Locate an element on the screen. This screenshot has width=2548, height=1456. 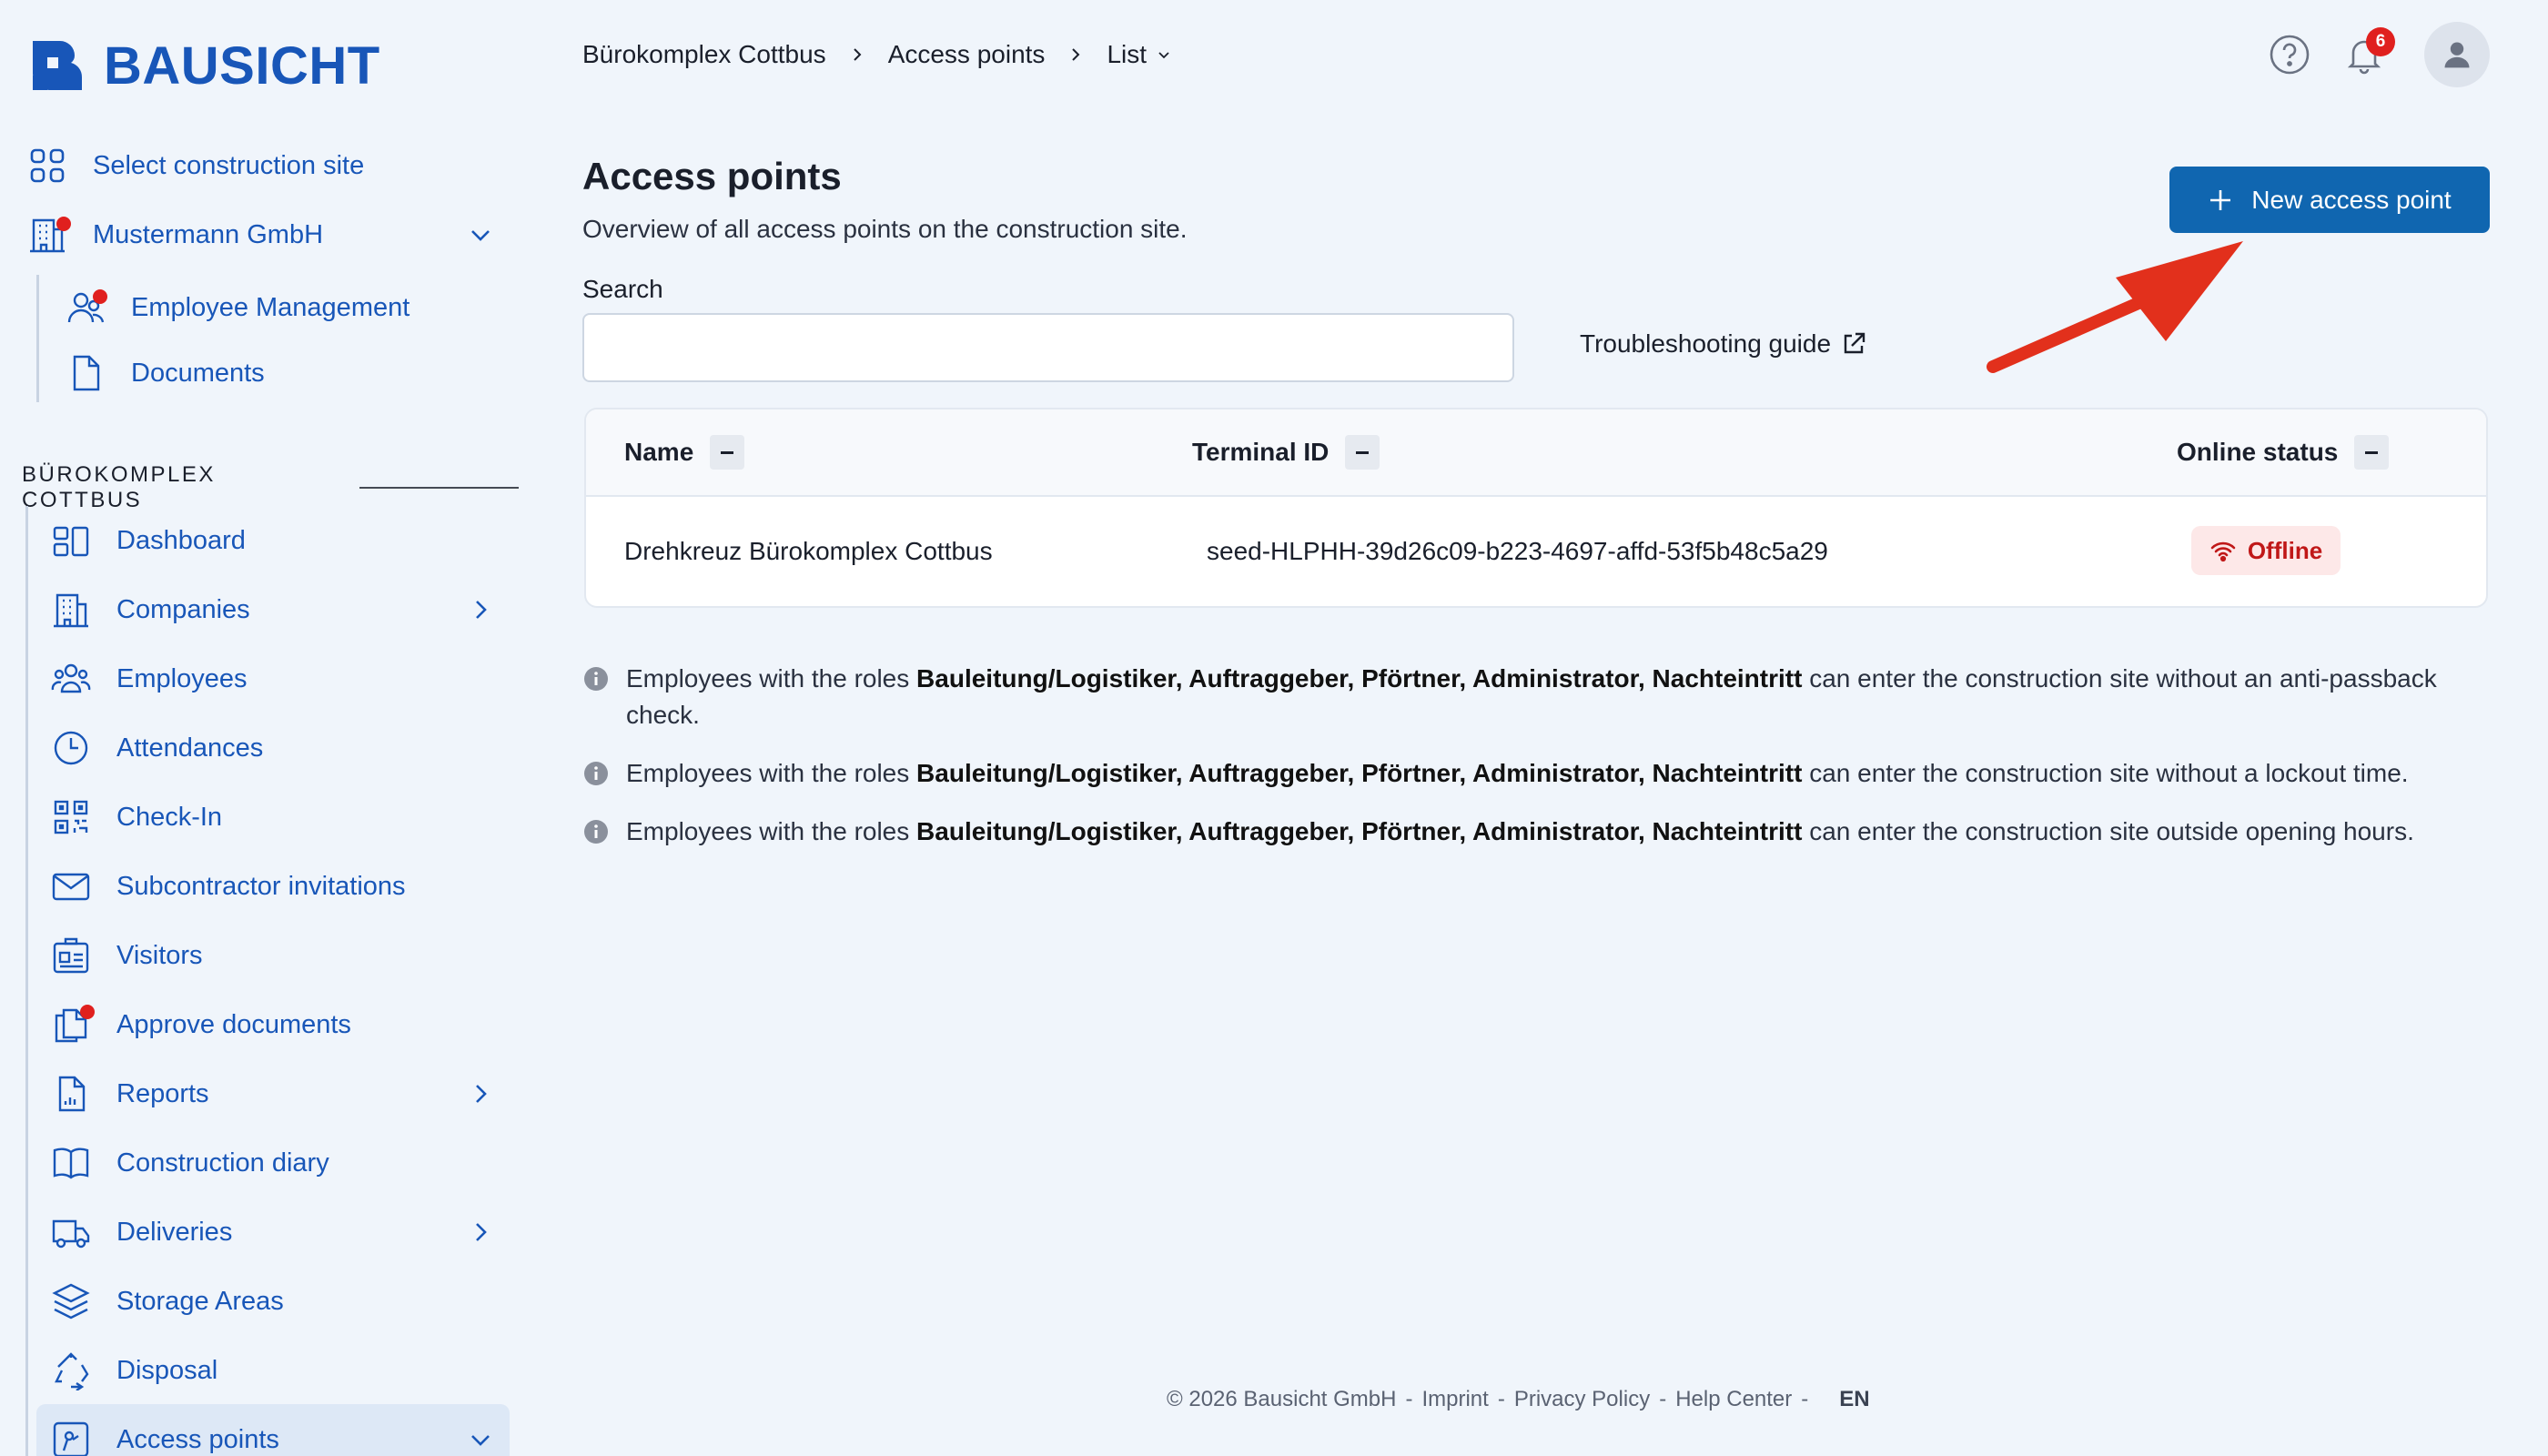
notification-count-badge: 6 is located at coordinates (2380, 41).